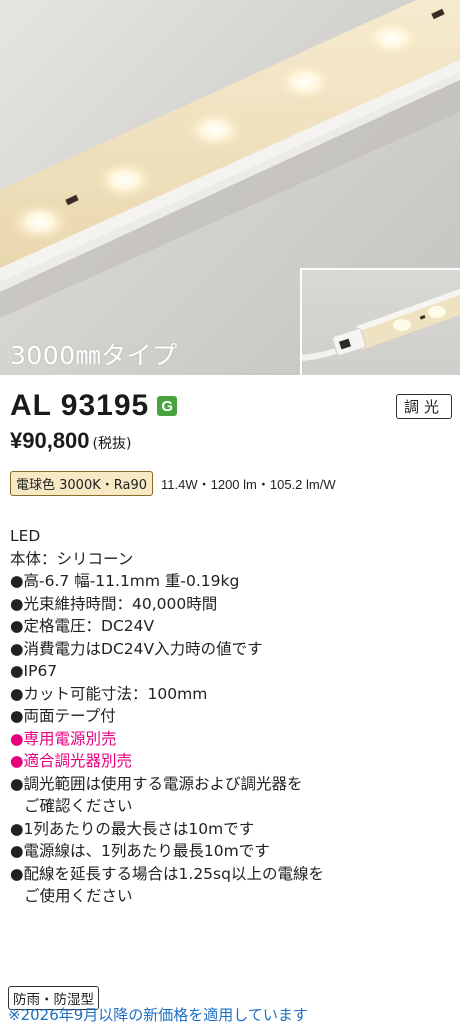 The height and width of the screenshot is (1025, 460). Describe the element at coordinates (132, 828) in the screenshot. I see `list-item: ●1列あたりの最大長さは10mです` at that location.